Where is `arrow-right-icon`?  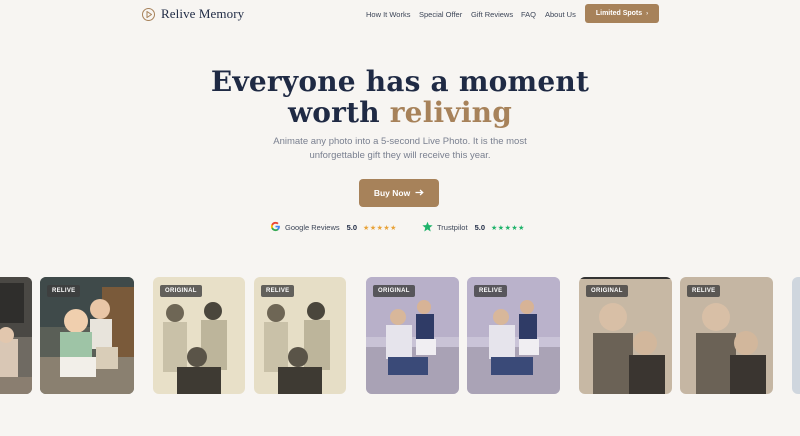 arrow-right-icon is located at coordinates (419, 193).